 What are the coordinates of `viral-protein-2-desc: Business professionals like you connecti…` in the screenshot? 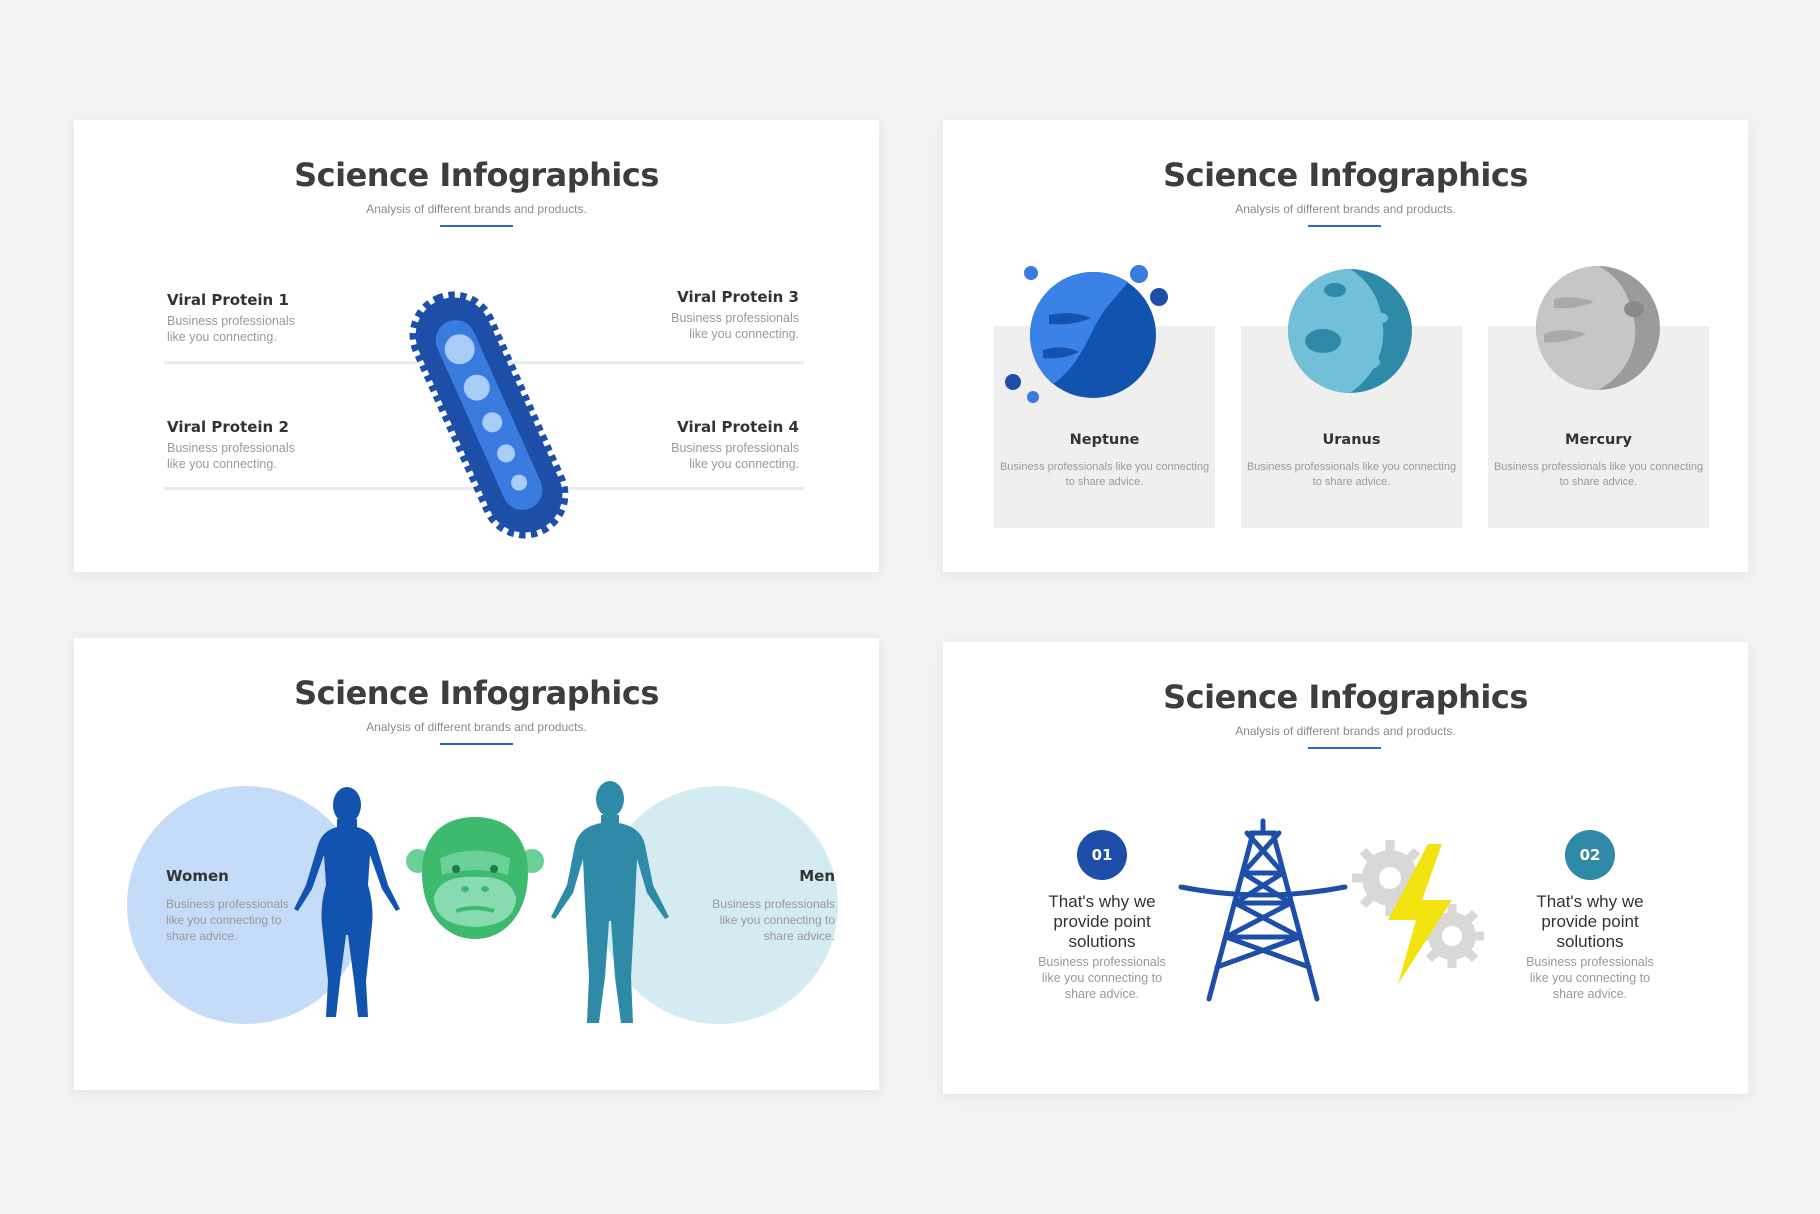 It's located at (231, 456).